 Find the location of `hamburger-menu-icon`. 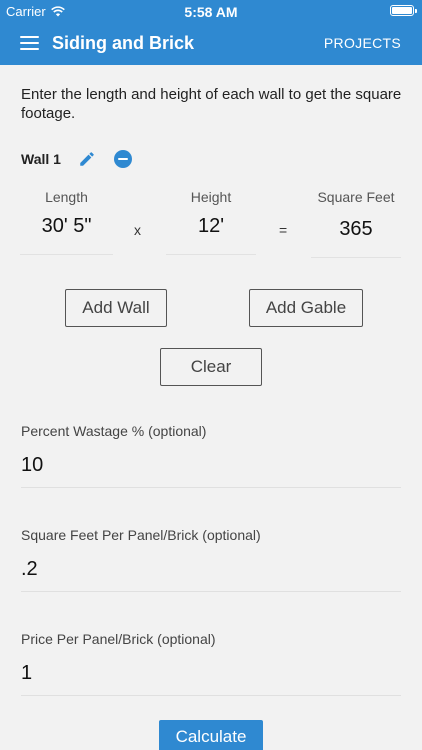

hamburger-menu-icon is located at coordinates (29, 43).